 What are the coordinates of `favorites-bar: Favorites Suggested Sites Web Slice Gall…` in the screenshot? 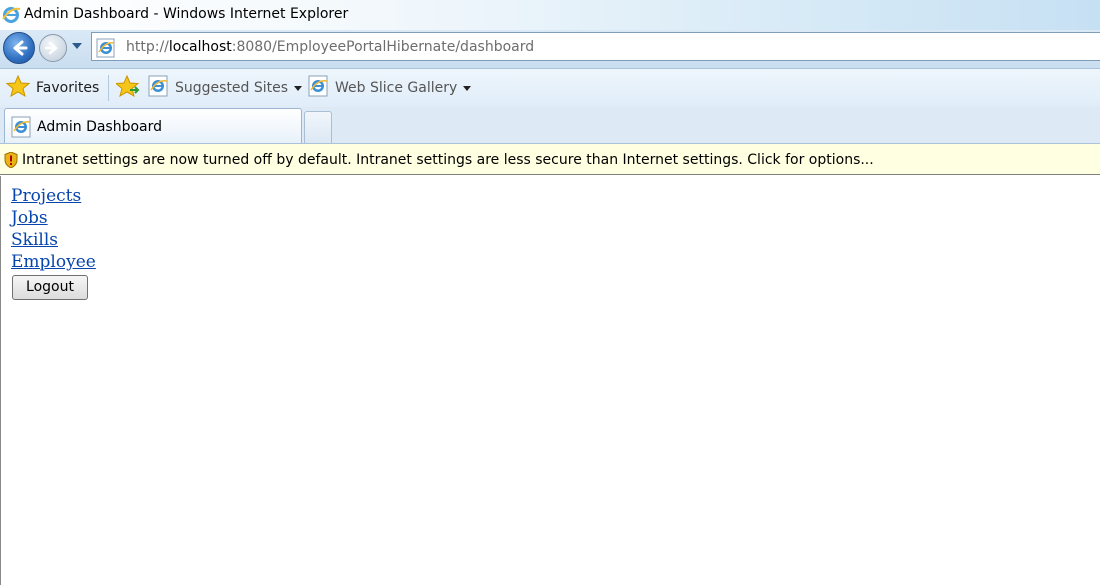 It's located at (550, 88).